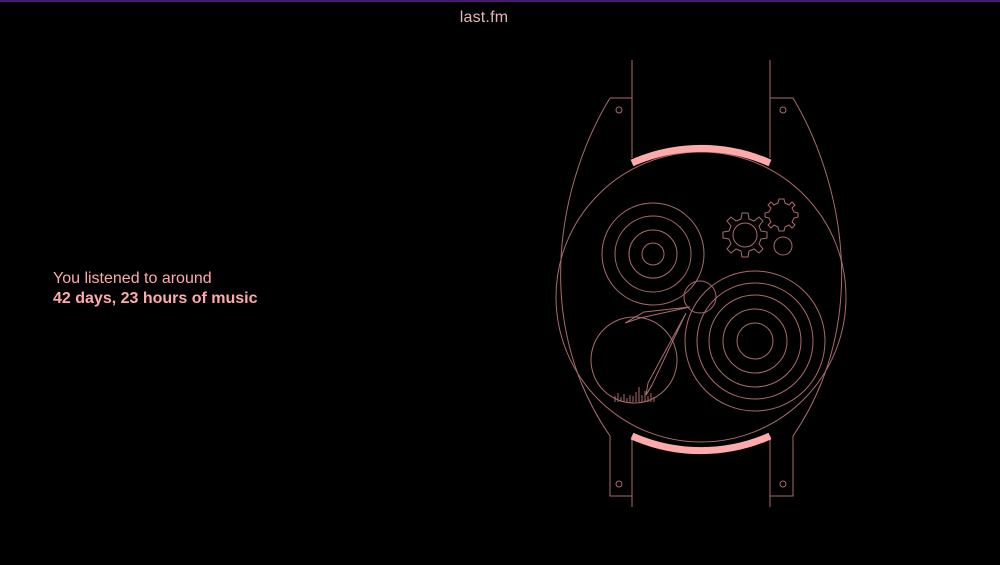 The height and width of the screenshot is (565, 1000). What do you see at coordinates (783, 246) in the screenshot?
I see `small-circle` at bounding box center [783, 246].